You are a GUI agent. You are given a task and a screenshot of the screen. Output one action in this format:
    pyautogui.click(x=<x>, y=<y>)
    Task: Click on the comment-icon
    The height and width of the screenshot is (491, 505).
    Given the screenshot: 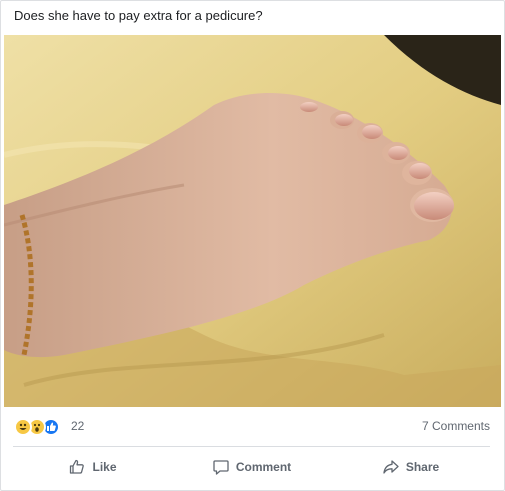 What is the action you would take?
    pyautogui.click(x=221, y=467)
    